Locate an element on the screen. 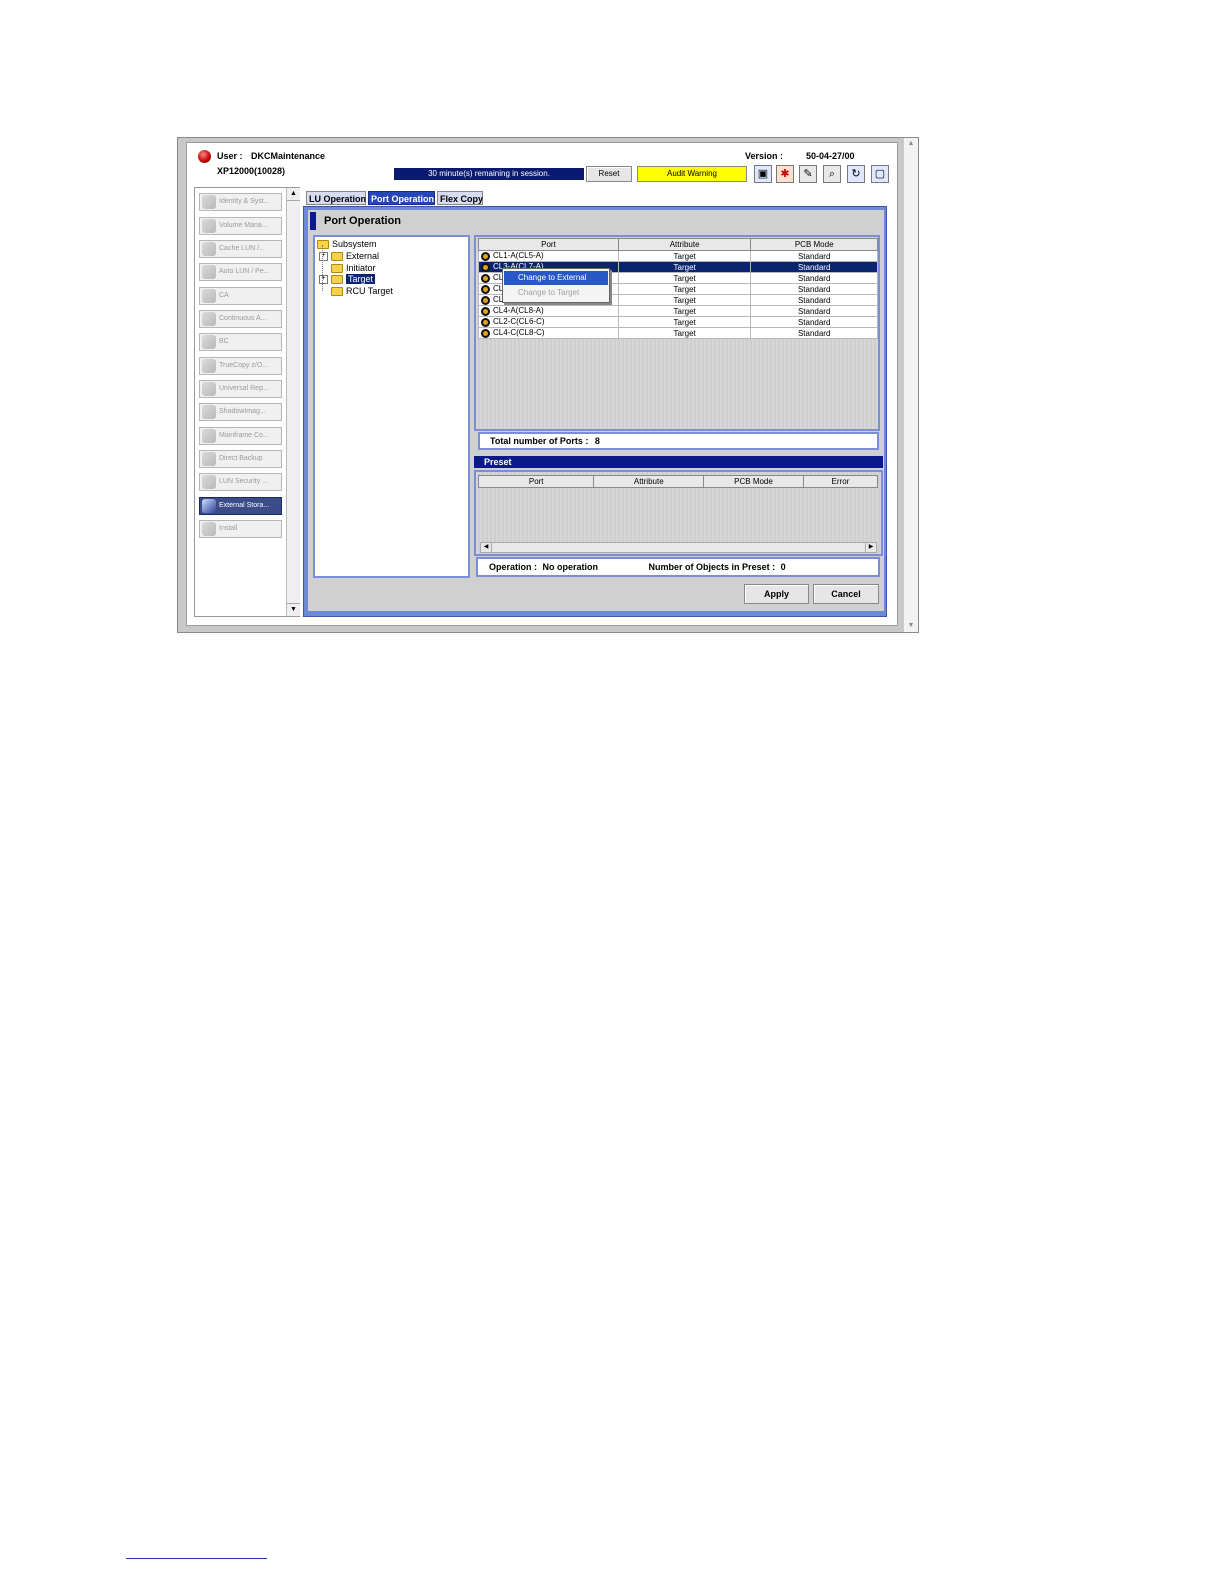 This screenshot has height=1584, width=1224. sidebar-item-label: CA is located at coordinates (224, 295).